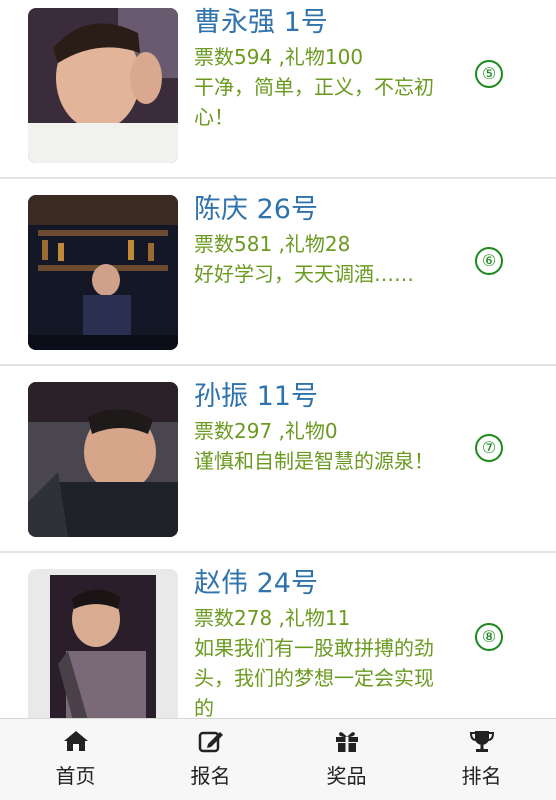 This screenshot has height=800, width=556. What do you see at coordinates (279, 57) in the screenshot?
I see `contestant-stats: 票数594 ,礼物100` at bounding box center [279, 57].